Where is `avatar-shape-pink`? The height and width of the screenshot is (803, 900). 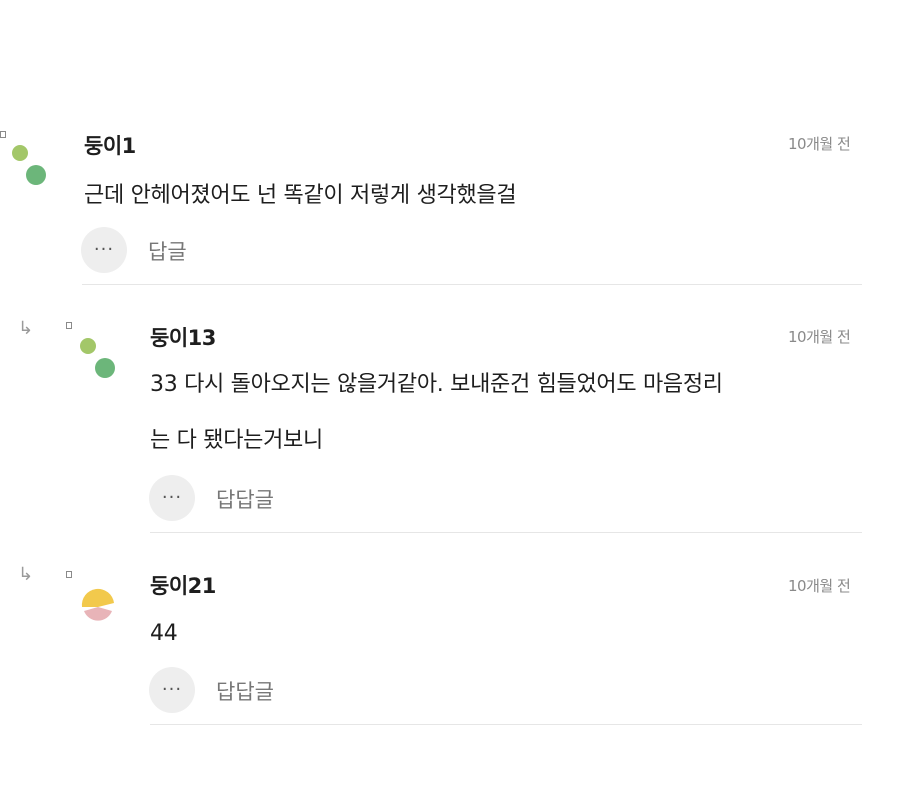 avatar-shape-pink is located at coordinates (98, 614).